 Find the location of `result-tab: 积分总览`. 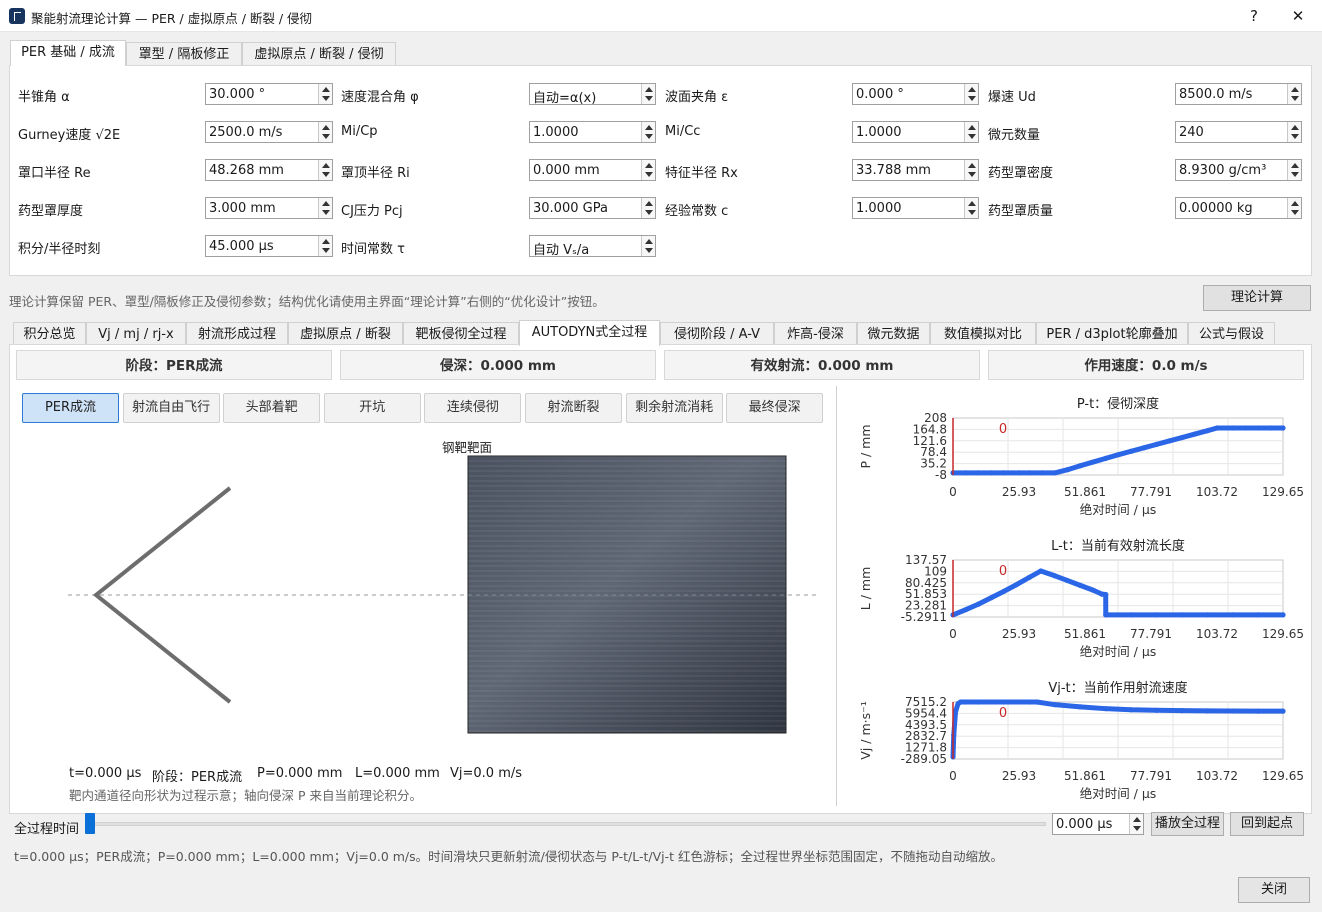

result-tab: 积分总览 is located at coordinates (49, 334).